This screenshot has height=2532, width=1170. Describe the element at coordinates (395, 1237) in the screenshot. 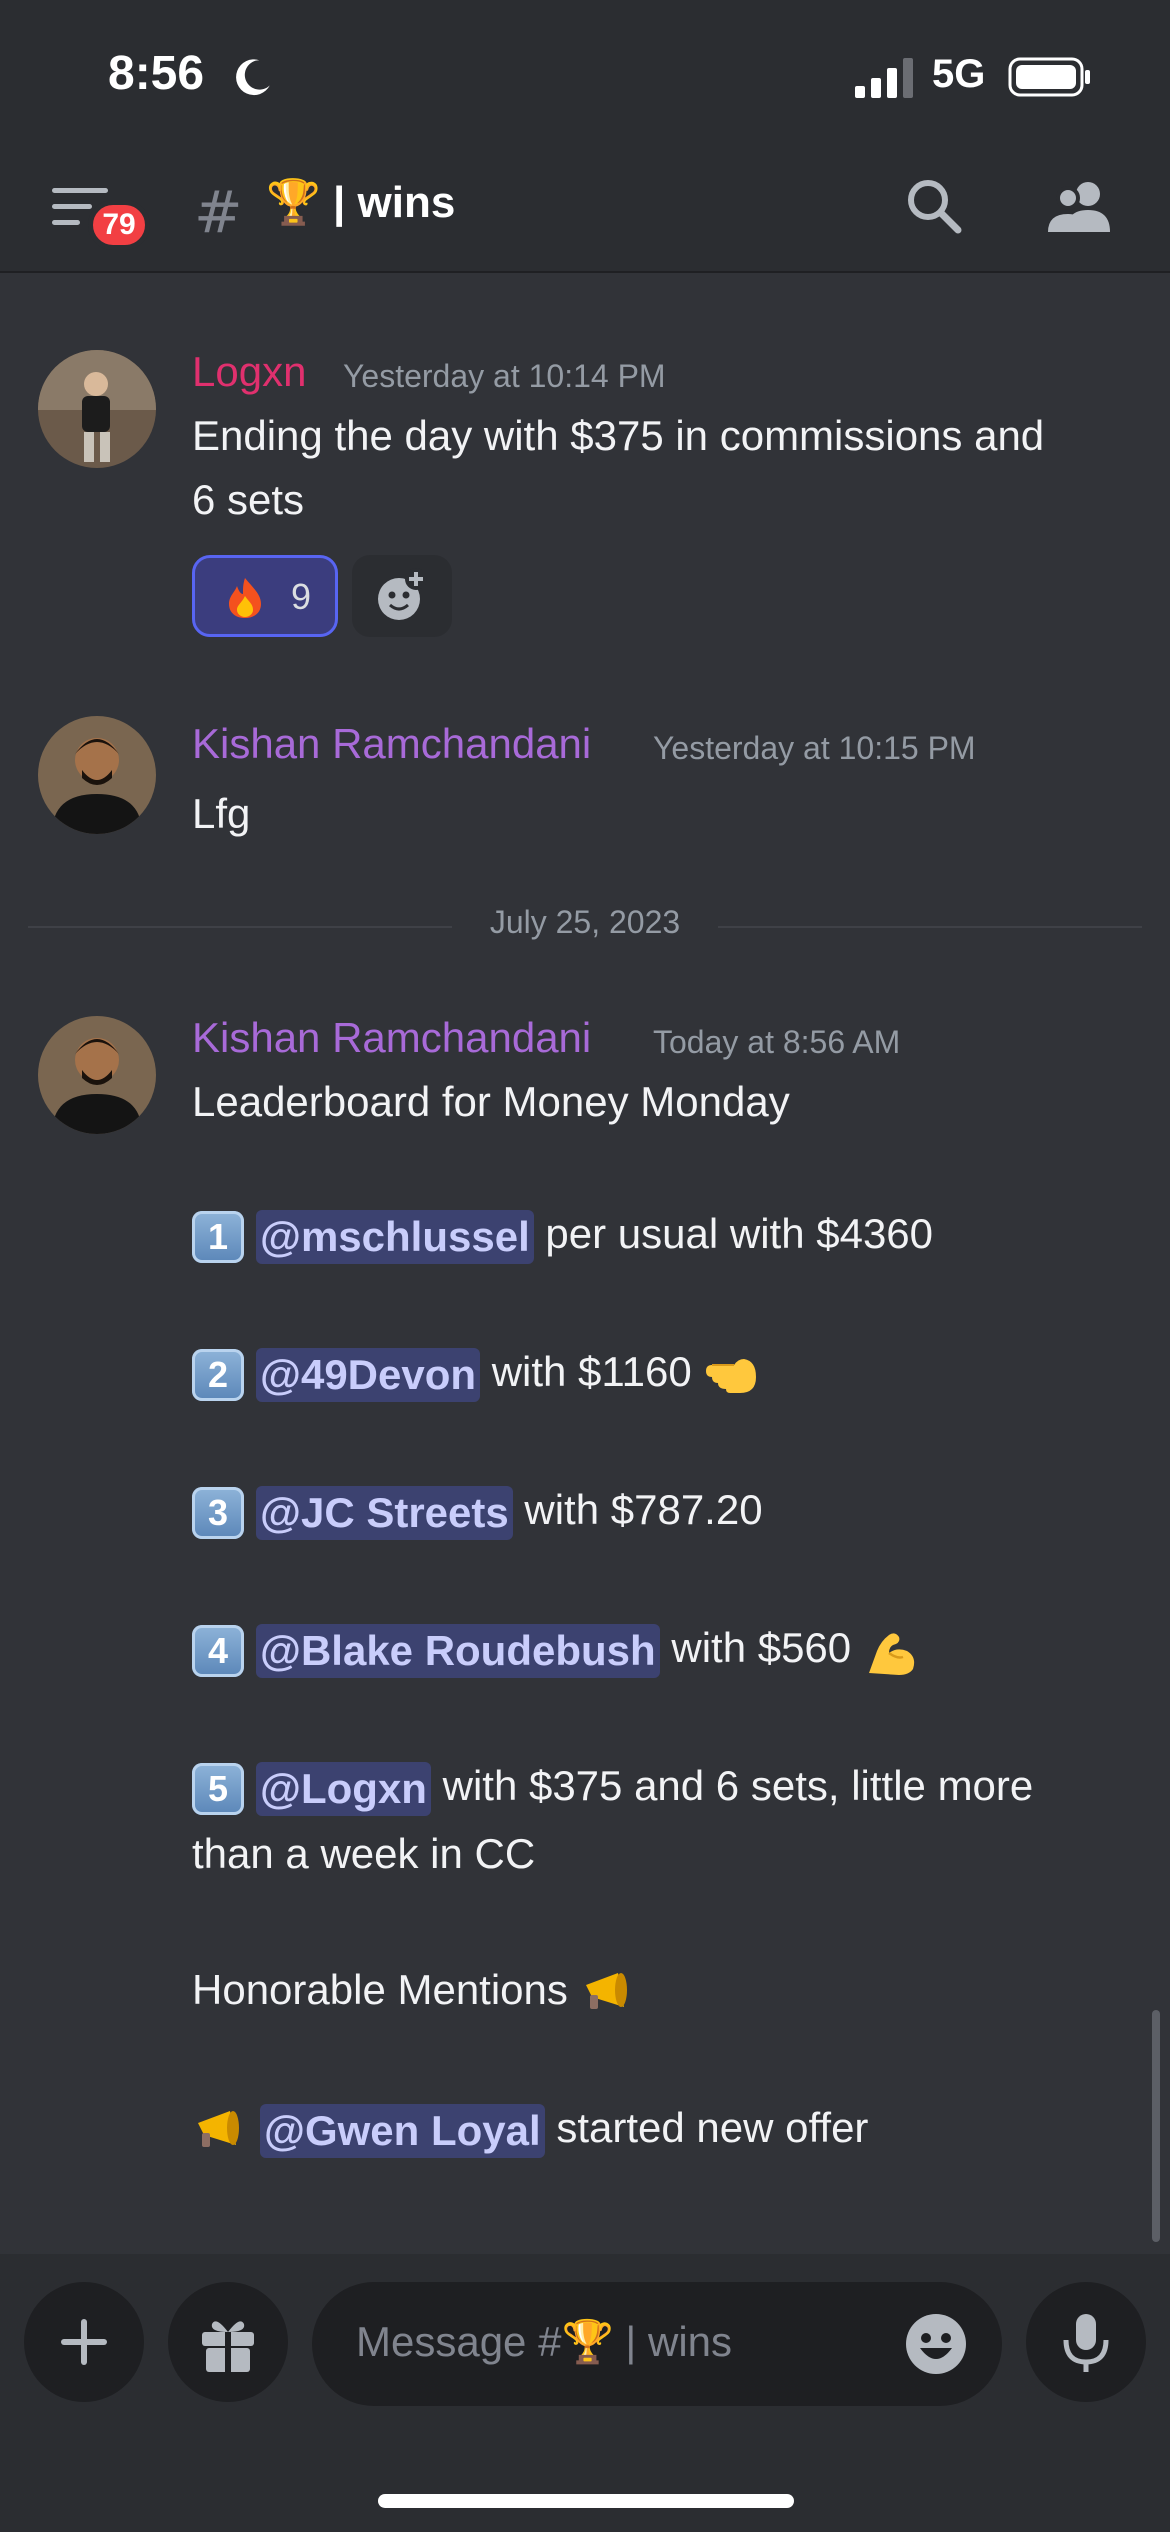

I see `user-mention: @mschlussel` at that location.